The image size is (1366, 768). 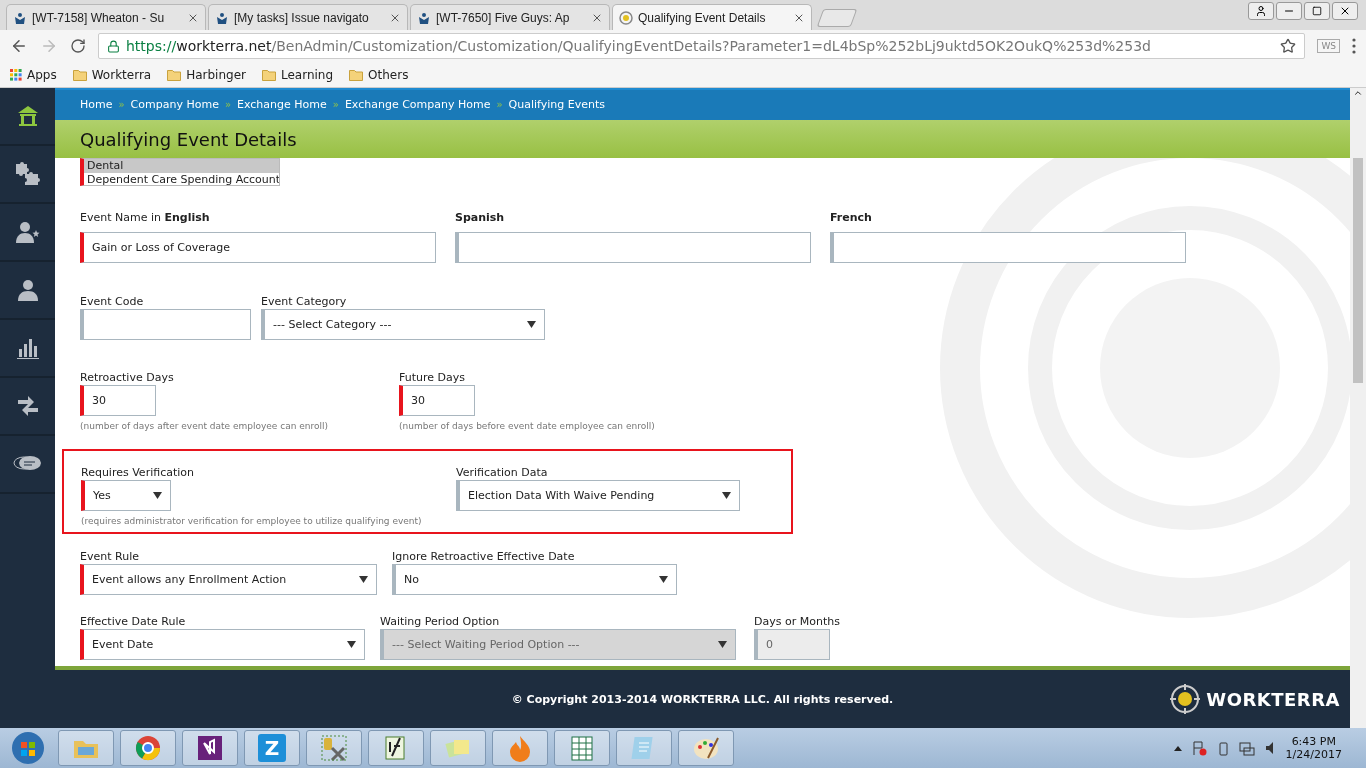 I want to click on select-field: Election Data With Waive Pending, so click(x=598, y=495).